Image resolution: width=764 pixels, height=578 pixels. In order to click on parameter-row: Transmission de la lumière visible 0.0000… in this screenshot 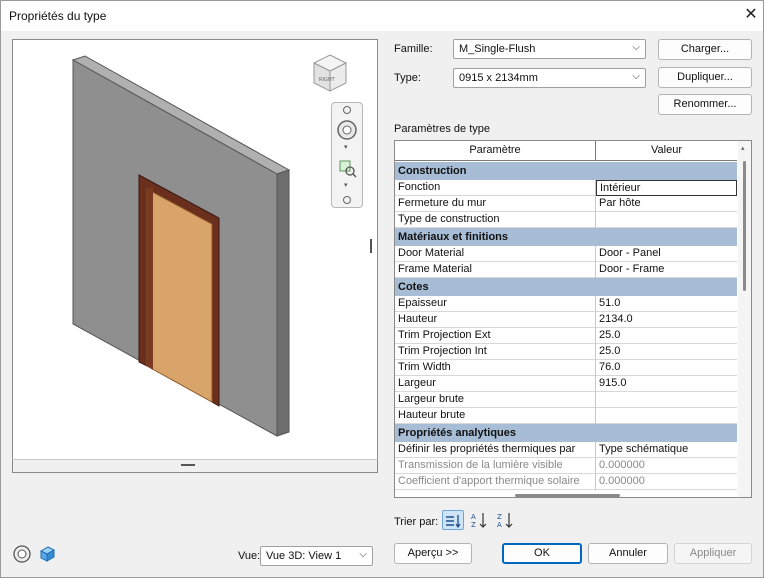, I will do `click(566, 466)`.